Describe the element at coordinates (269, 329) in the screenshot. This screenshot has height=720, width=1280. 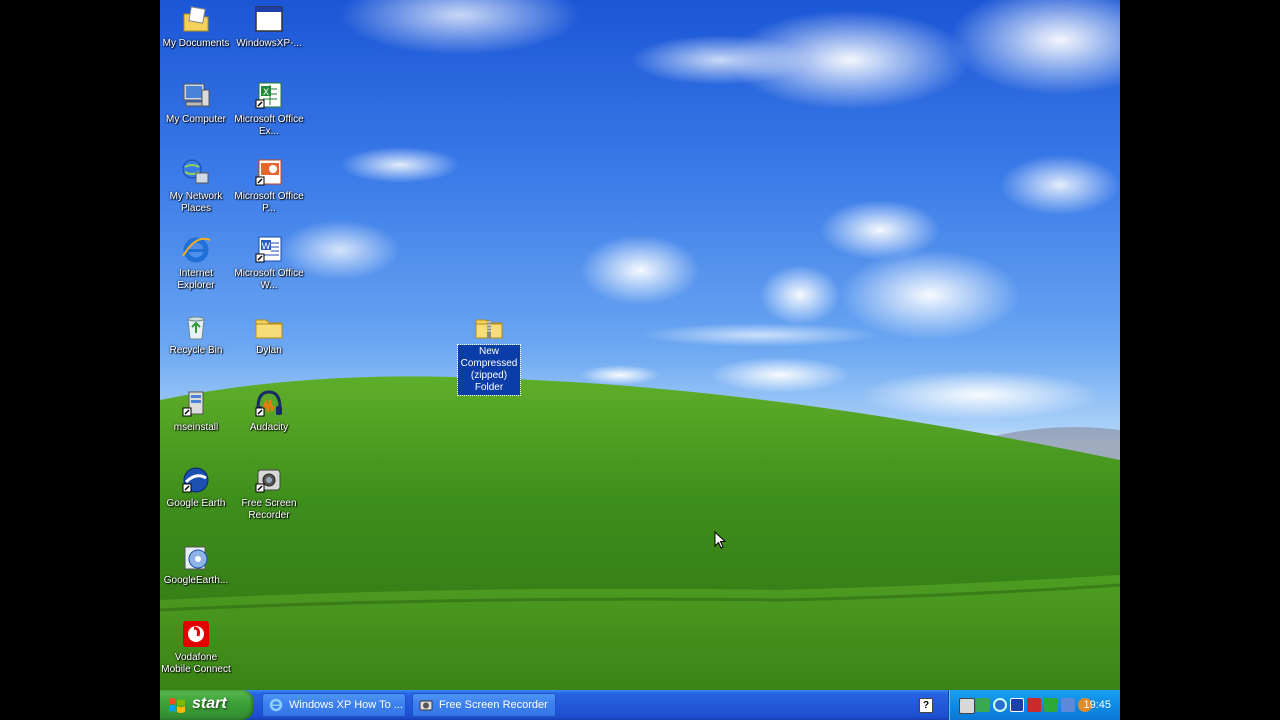
I see `folder-icon` at that location.